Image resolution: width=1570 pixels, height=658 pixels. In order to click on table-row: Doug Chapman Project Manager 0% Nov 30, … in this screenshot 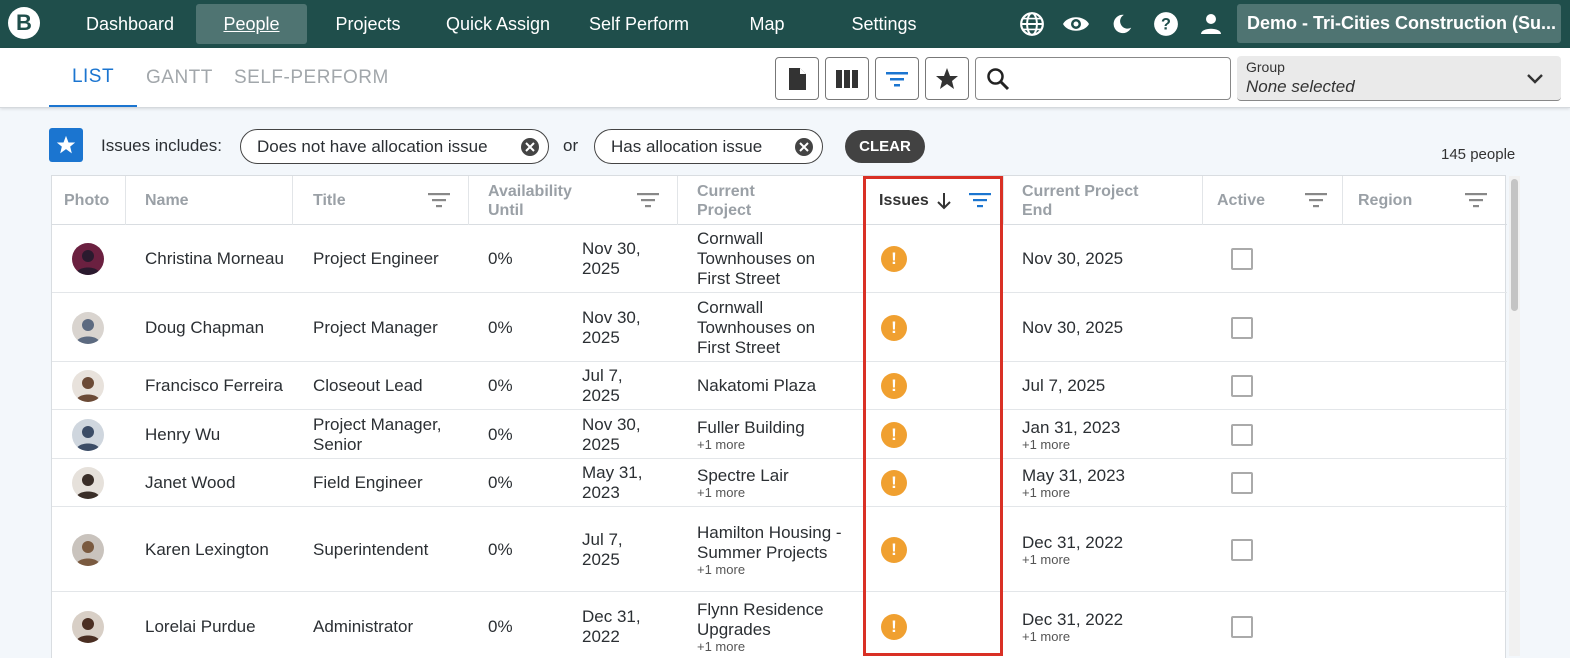, I will do `click(779, 327)`.